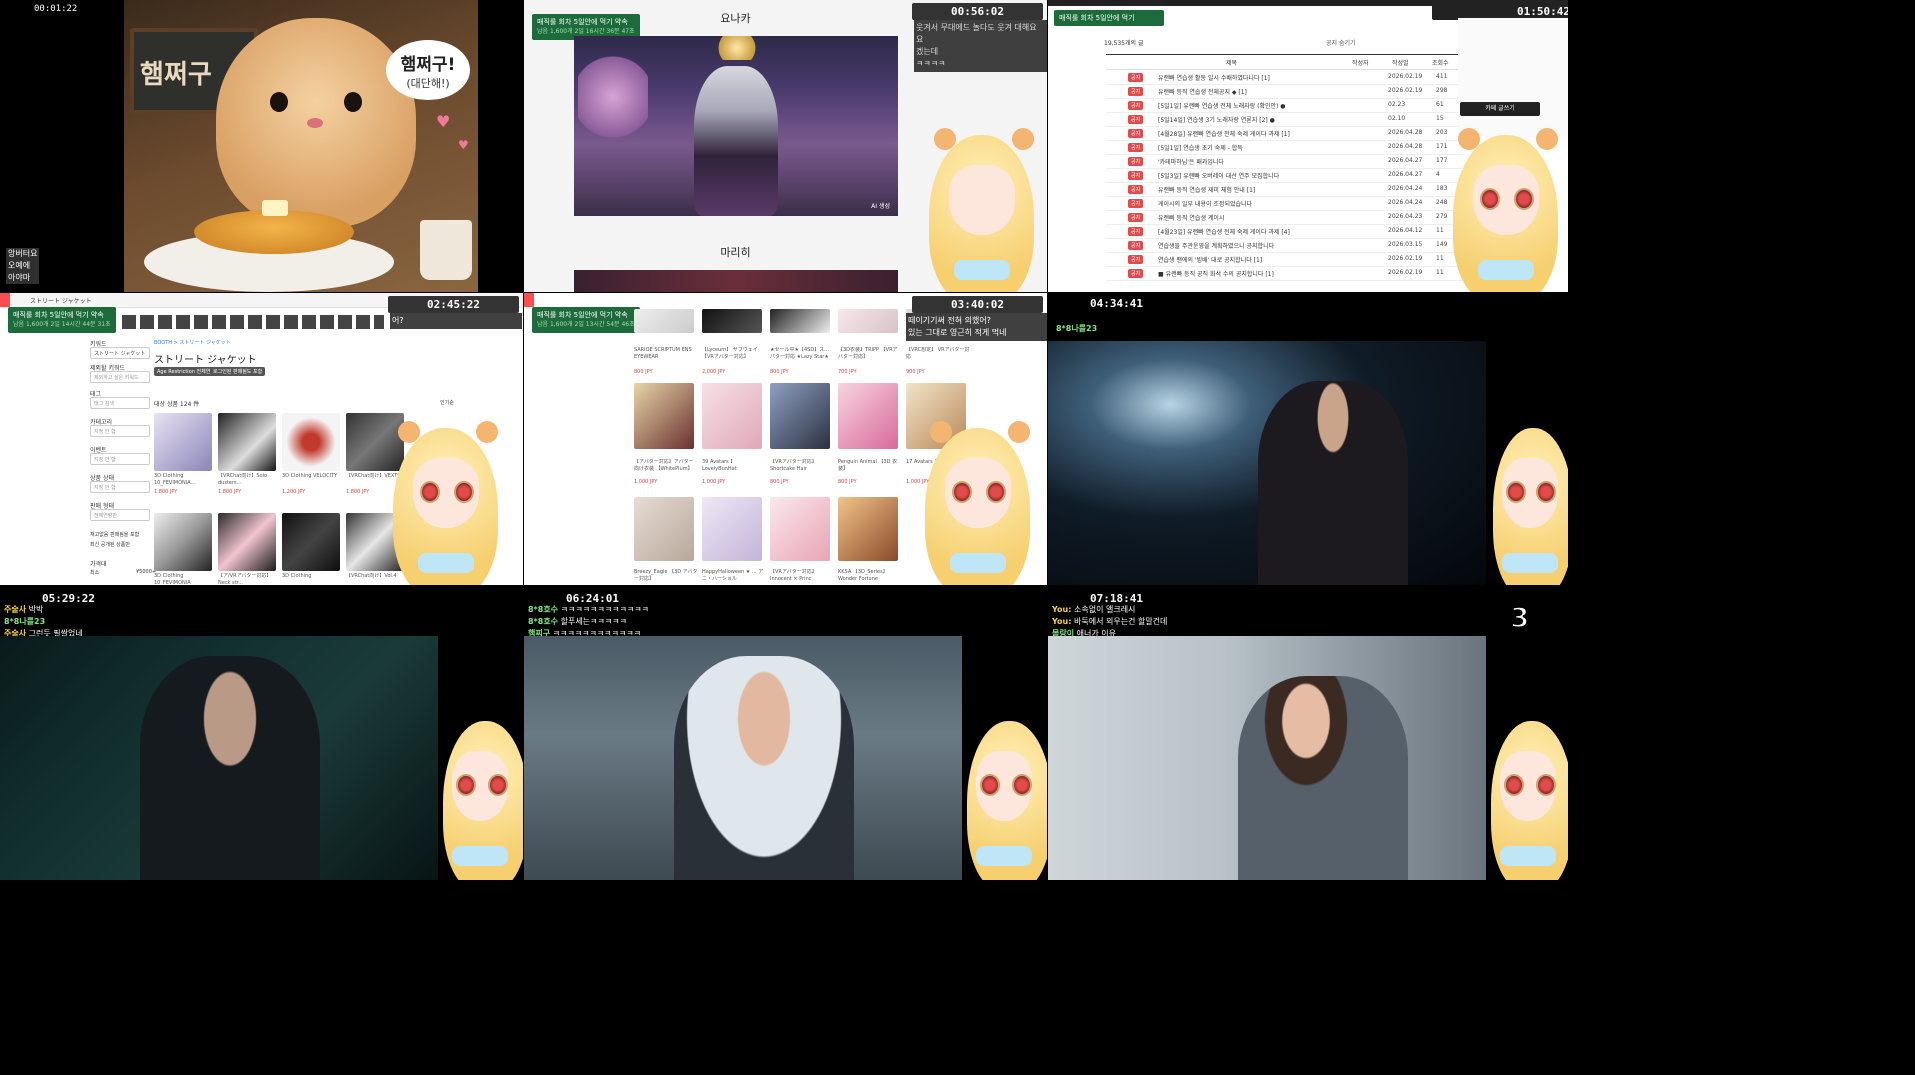 This screenshot has width=1915, height=1075. Describe the element at coordinates (1191, 217) in the screenshot. I see `row-title: 유랜빠 등직 연습생 계이시` at that location.